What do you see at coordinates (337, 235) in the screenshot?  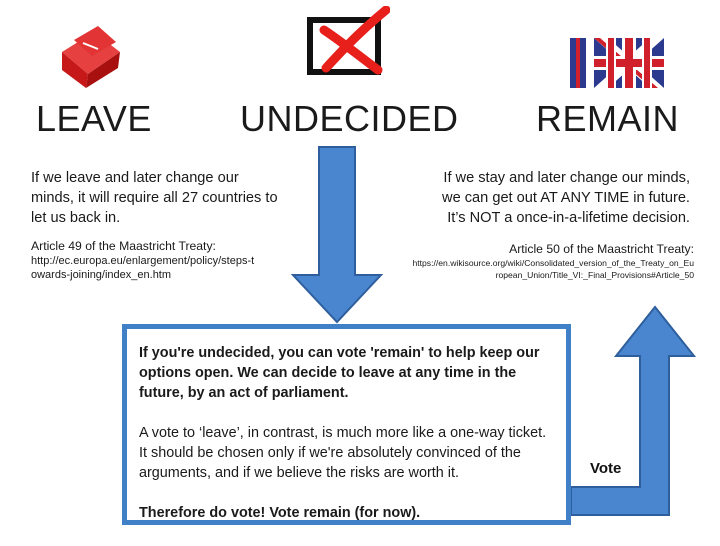 I see `down-arrow` at bounding box center [337, 235].